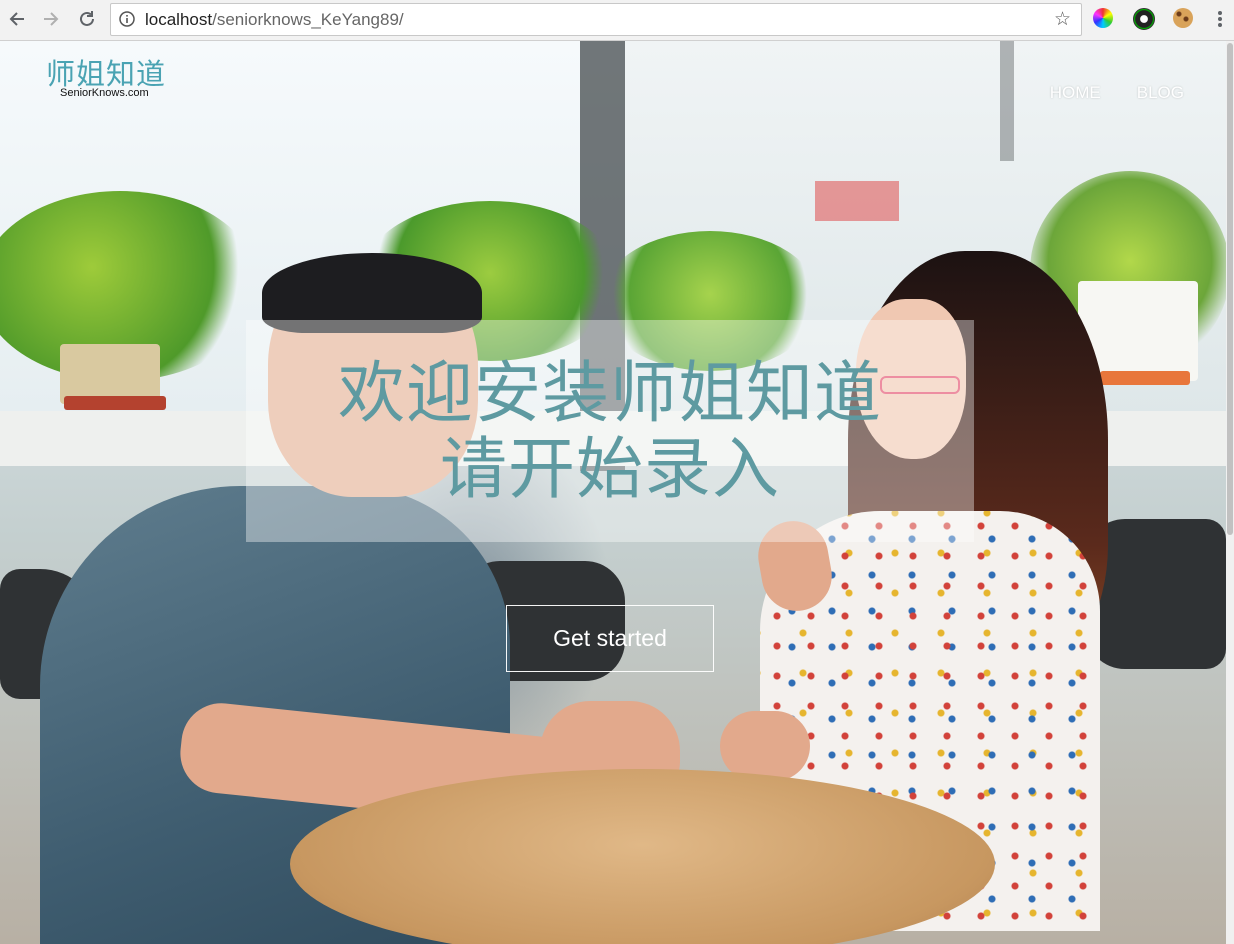 The width and height of the screenshot is (1234, 944). What do you see at coordinates (1160, 93) in the screenshot?
I see `nav-blog-link: BLOG` at bounding box center [1160, 93].